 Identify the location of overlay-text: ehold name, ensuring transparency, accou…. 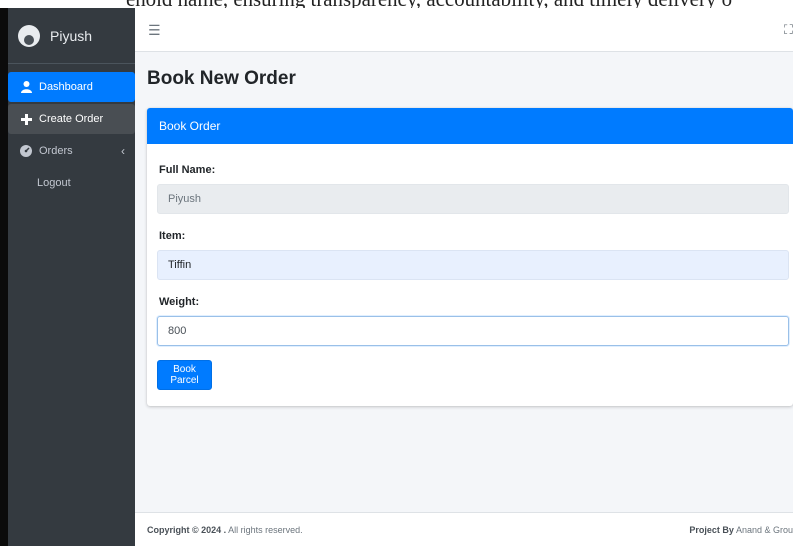
(429, 4).